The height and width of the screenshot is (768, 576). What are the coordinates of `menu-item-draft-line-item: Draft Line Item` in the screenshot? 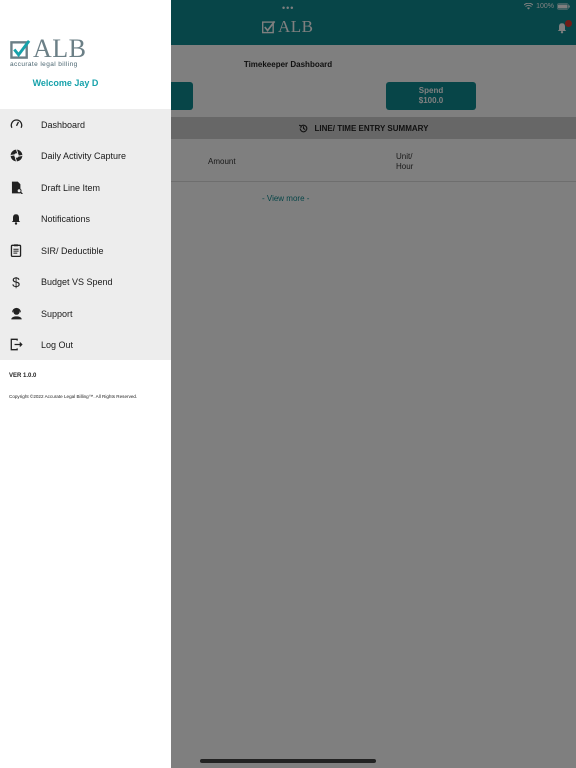 It's located at (85, 187).